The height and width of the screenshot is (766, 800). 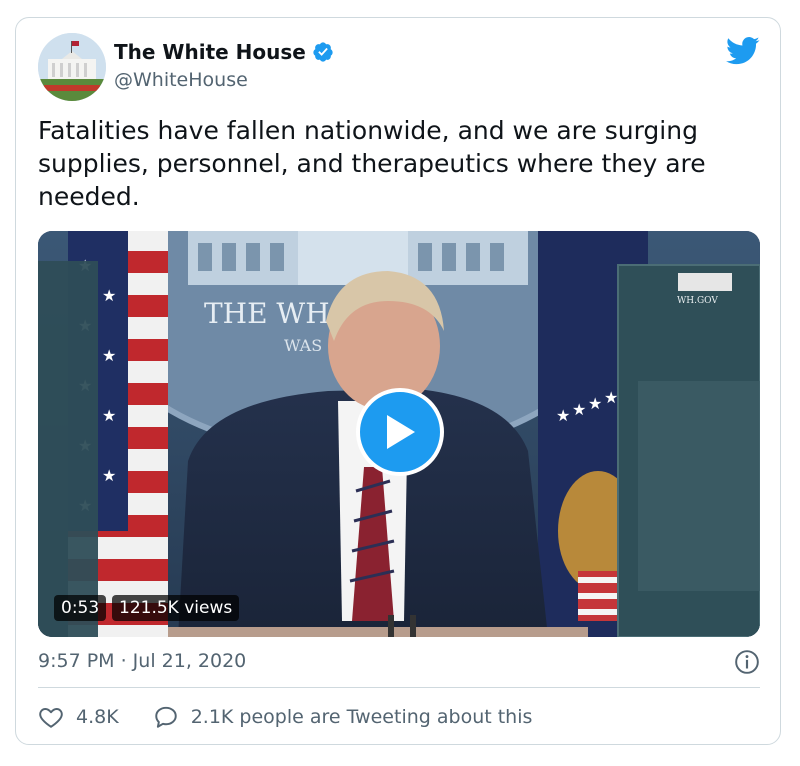 What do you see at coordinates (743, 51) in the screenshot?
I see `twitter-bird-icon` at bounding box center [743, 51].